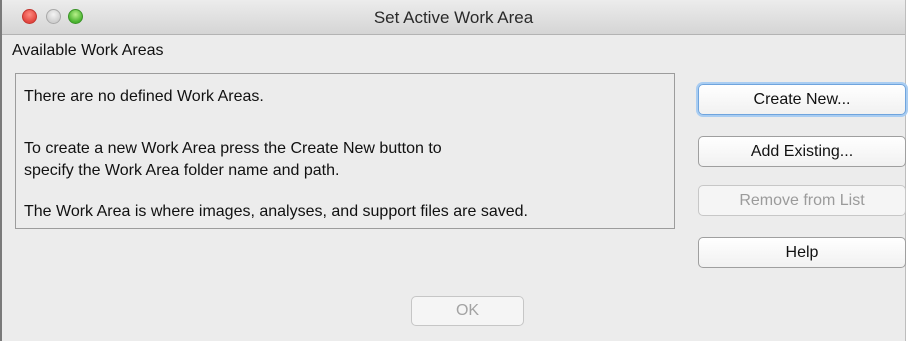  What do you see at coordinates (467, 311) in the screenshot?
I see `ok-button: OK` at bounding box center [467, 311].